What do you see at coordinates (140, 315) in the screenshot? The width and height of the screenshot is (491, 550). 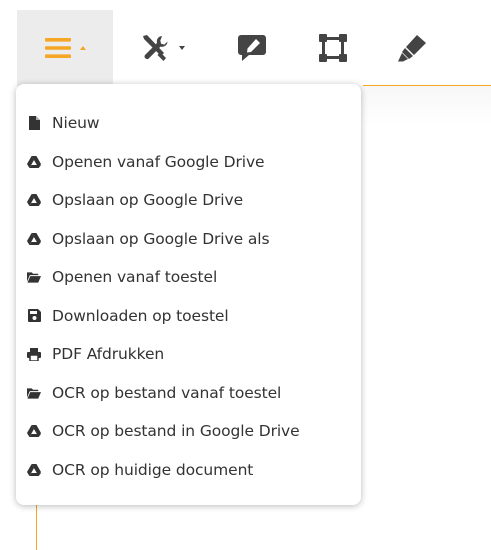 I see `menu-item-label: Downloaden op toestel` at bounding box center [140, 315].